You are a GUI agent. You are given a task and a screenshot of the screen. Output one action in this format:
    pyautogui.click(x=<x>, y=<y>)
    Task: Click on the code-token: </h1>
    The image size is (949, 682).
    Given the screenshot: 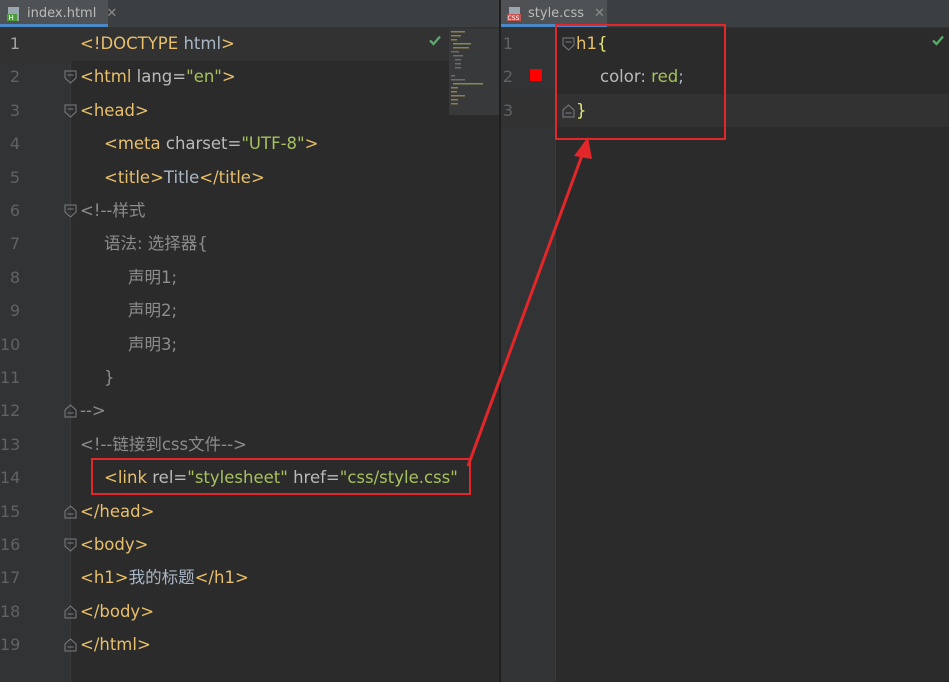 What is the action you would take?
    pyautogui.click(x=221, y=578)
    